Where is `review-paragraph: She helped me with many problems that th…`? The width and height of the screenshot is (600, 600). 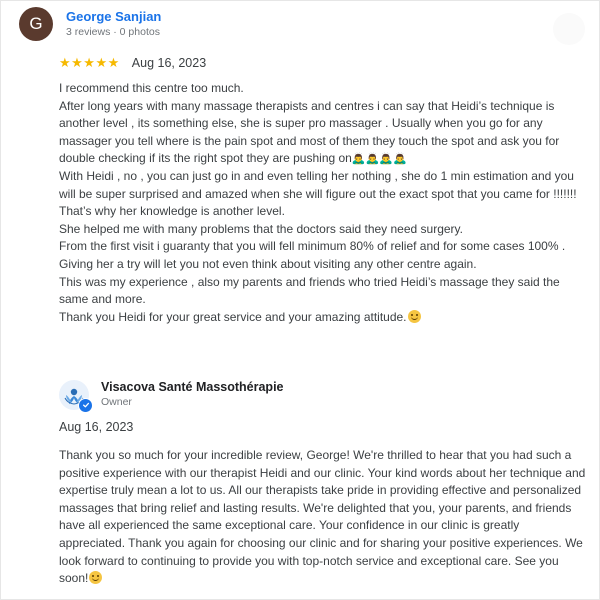
review-paragraph: She helped me with many problems that th… is located at coordinates (261, 228).